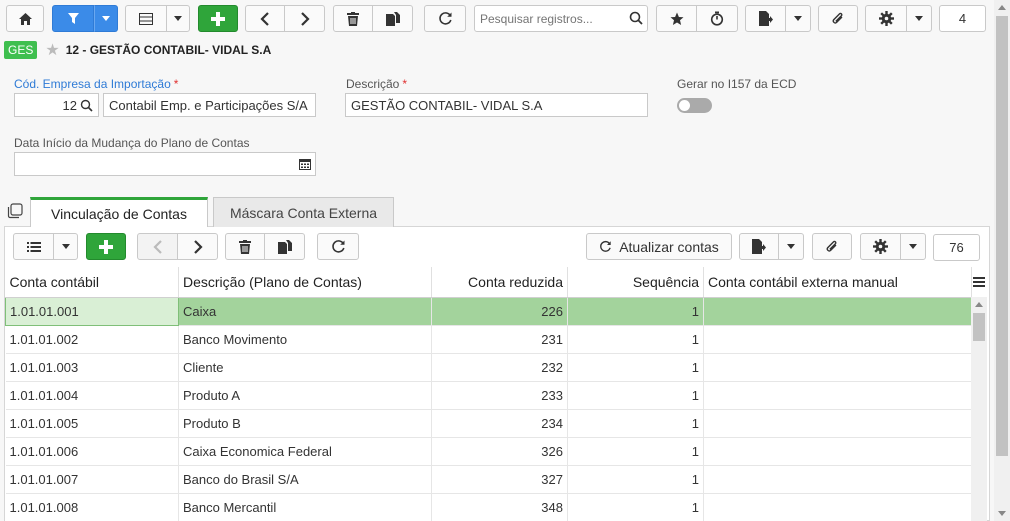  What do you see at coordinates (305, 451) in the screenshot?
I see `cell-descricao: Caixa Economica Federal` at bounding box center [305, 451].